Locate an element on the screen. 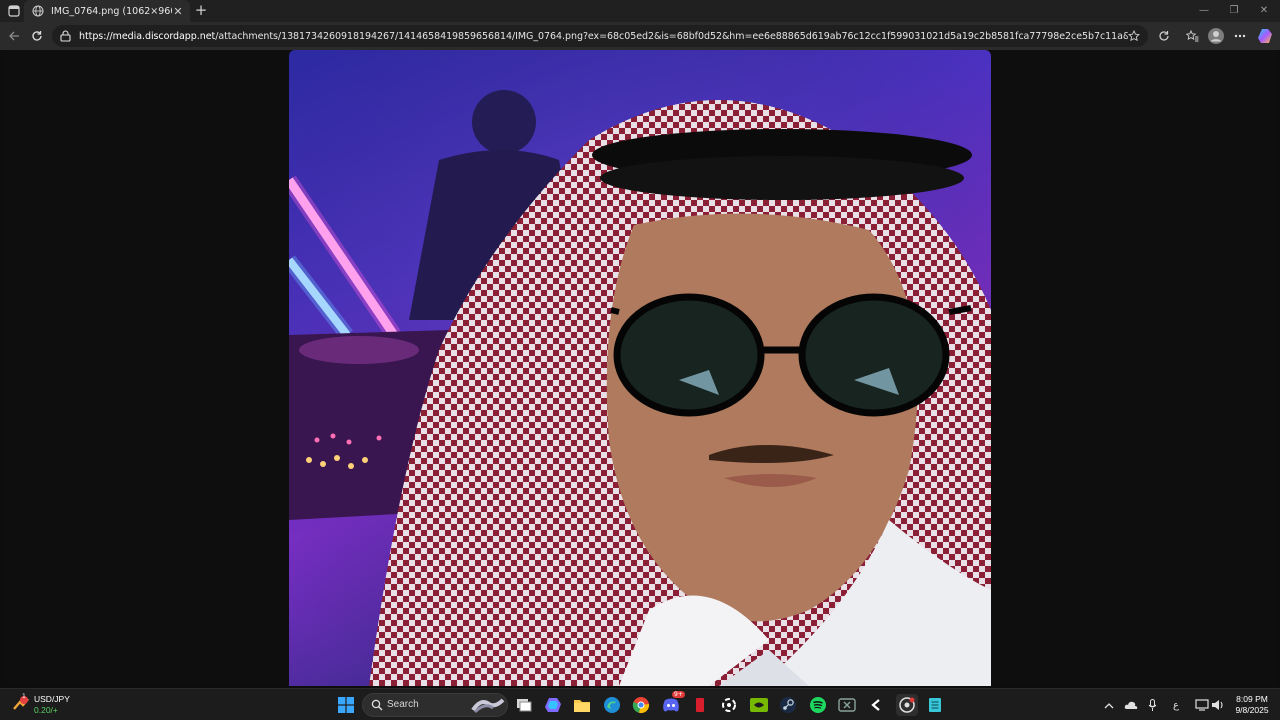  edge-icon is located at coordinates (612, 705).